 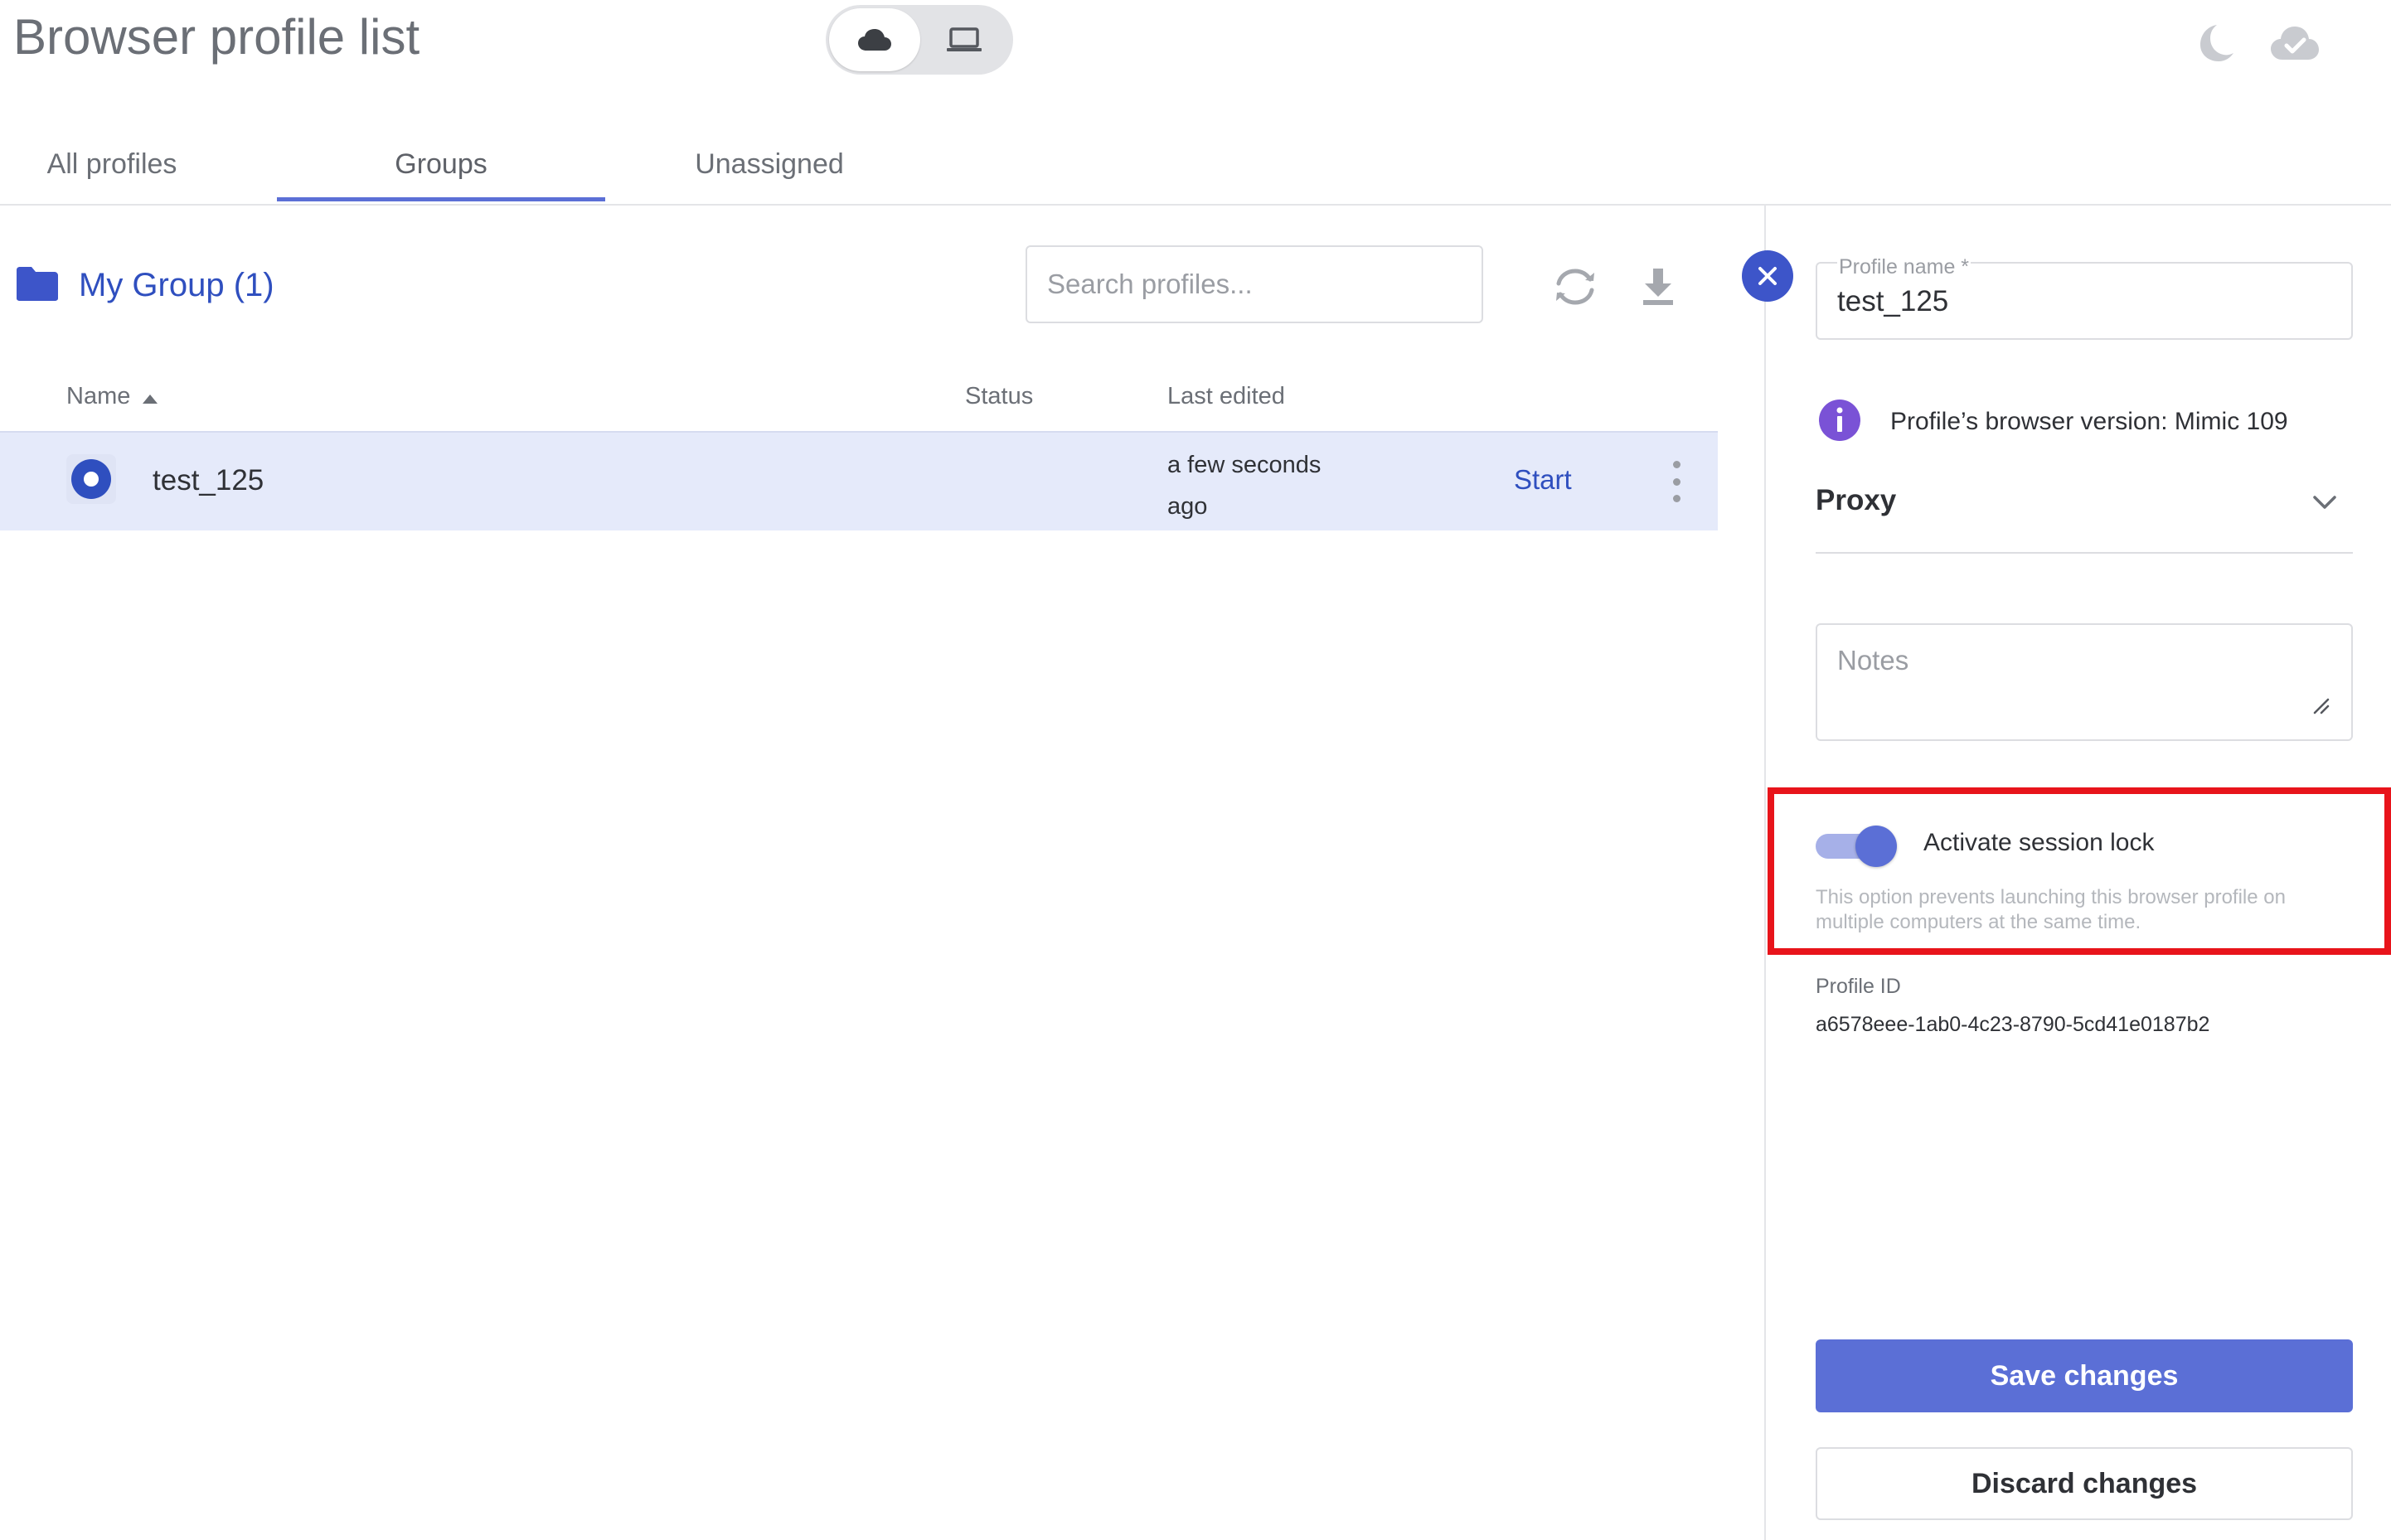 I want to click on resize-handle-icon, so click(x=2320, y=707).